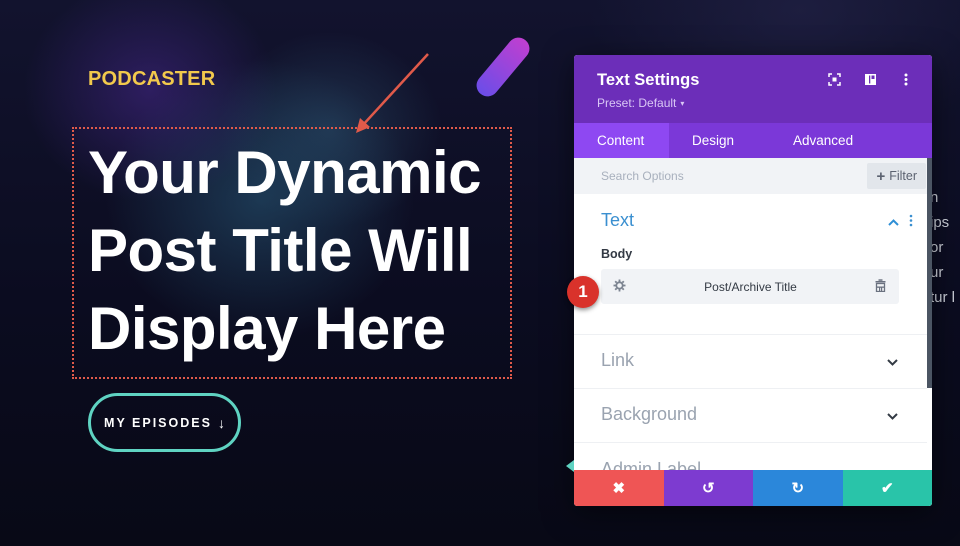 The image size is (960, 546). What do you see at coordinates (649, 414) in the screenshot?
I see `background-section-title: Background` at bounding box center [649, 414].